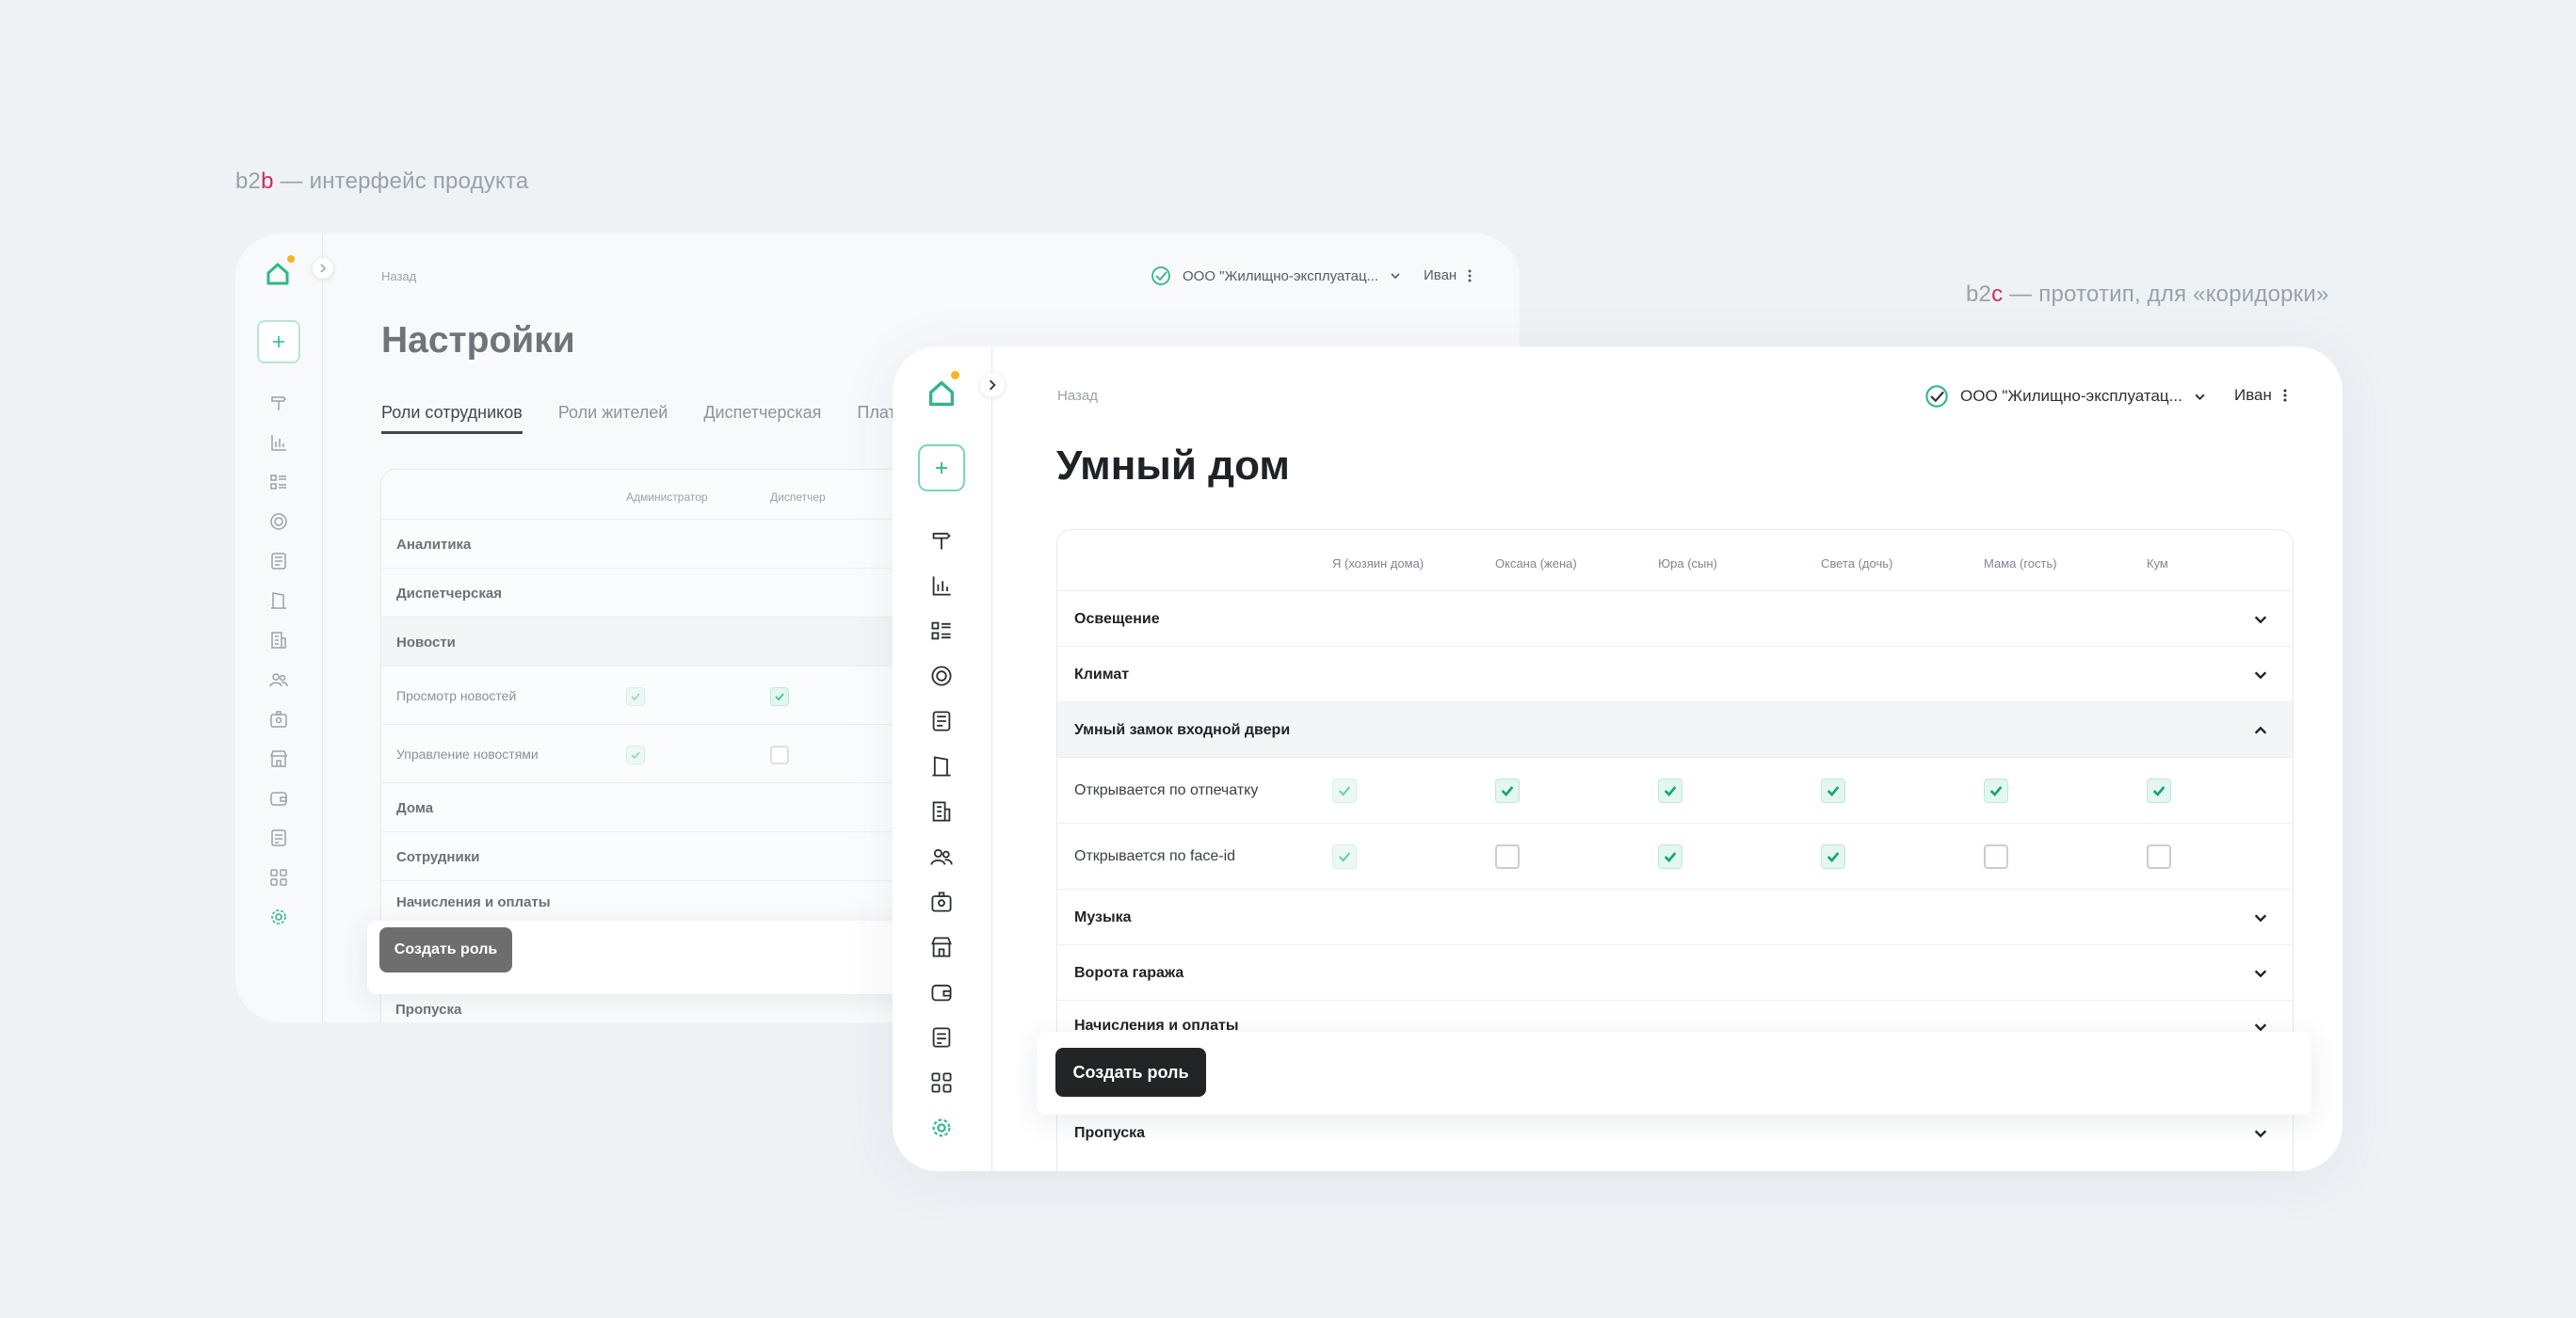  What do you see at coordinates (2157, 563) in the screenshot?
I see `column-header: Кум` at bounding box center [2157, 563].